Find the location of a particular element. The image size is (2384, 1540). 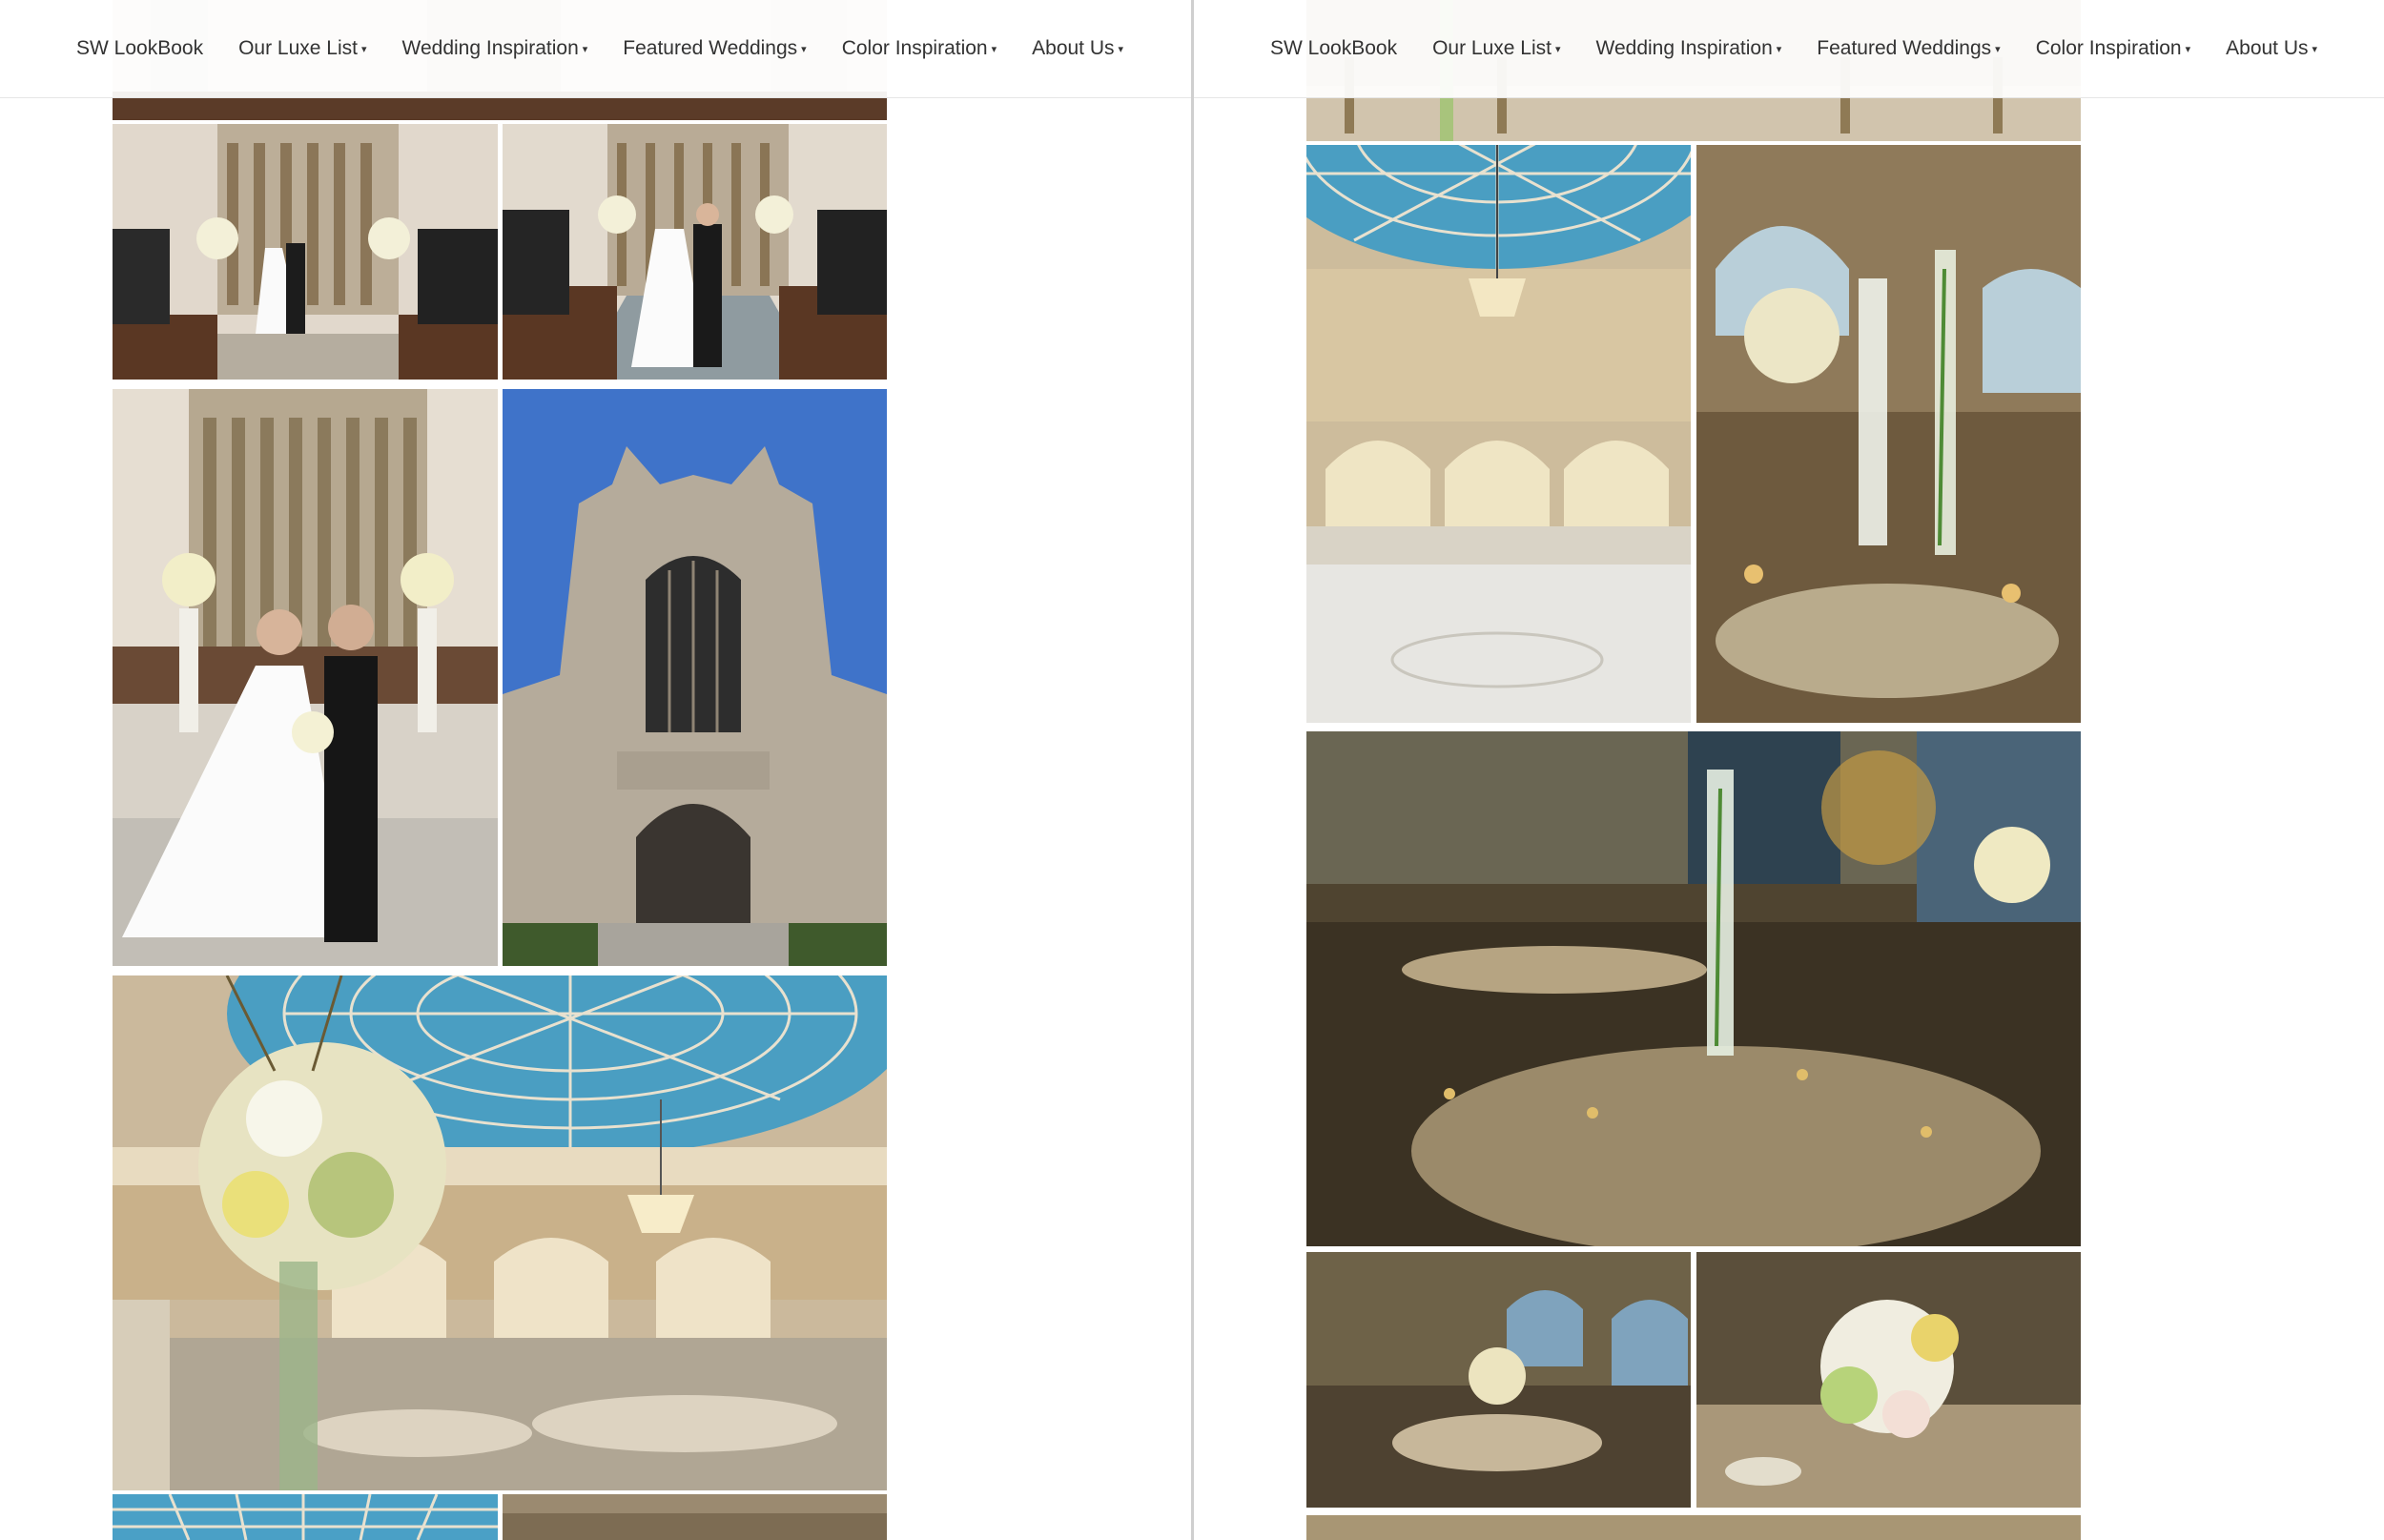

floral-centerpiece-image is located at coordinates (1888, 1380).